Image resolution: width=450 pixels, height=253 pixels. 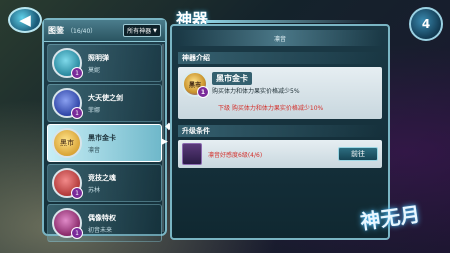 I want to click on card-icon-label: 黑市, so click(x=67, y=143).